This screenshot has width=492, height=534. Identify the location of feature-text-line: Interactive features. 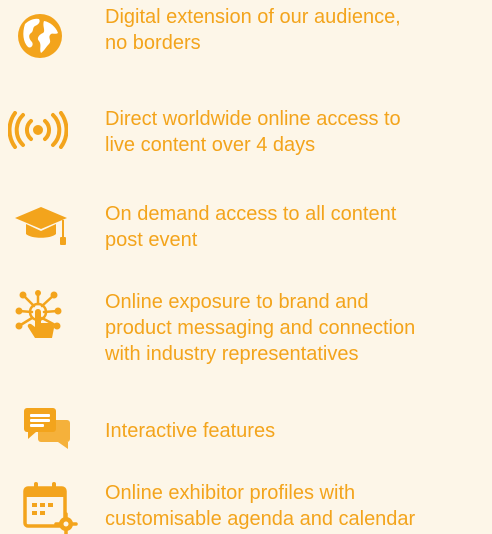
(190, 431).